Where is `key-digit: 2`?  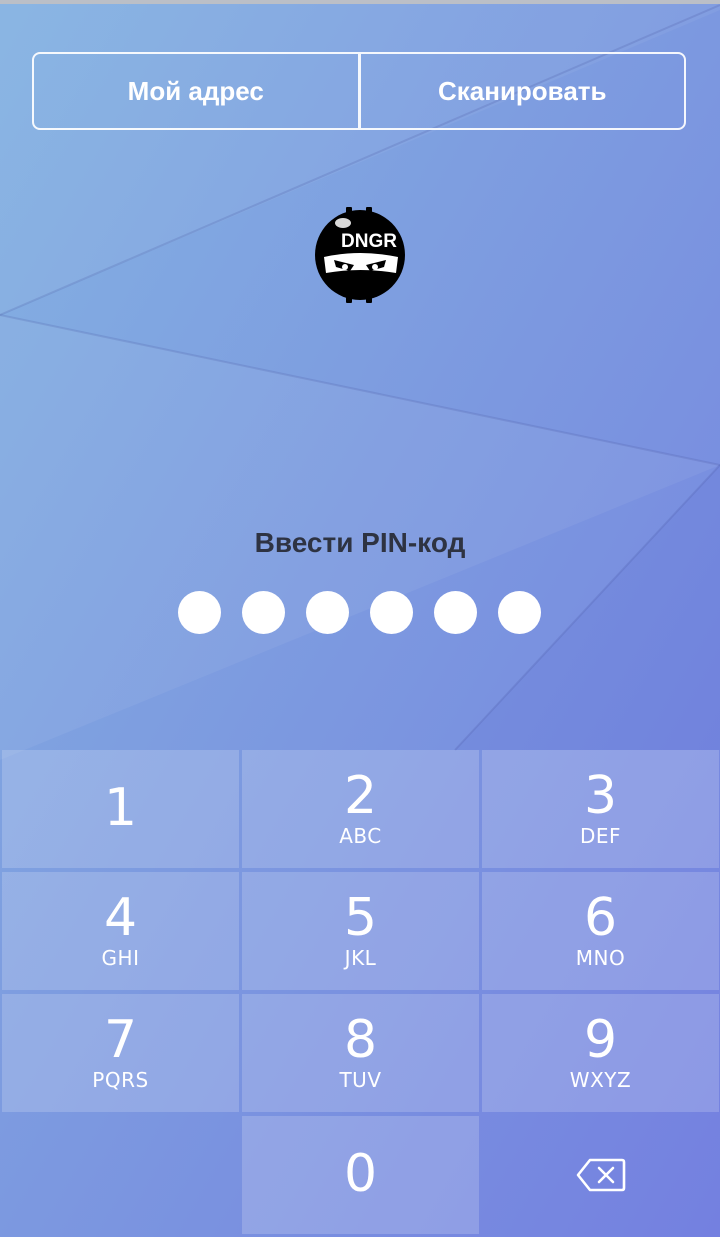
key-digit: 2 is located at coordinates (360, 796).